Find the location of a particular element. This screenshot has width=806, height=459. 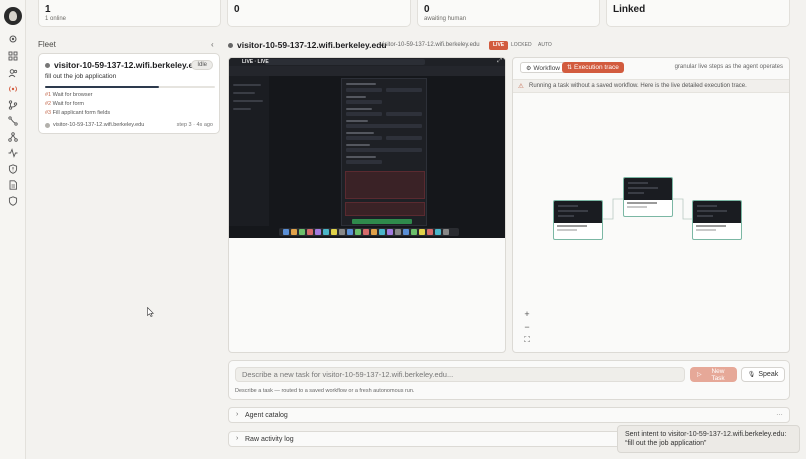

sidebar is located at coordinates (13, 229).